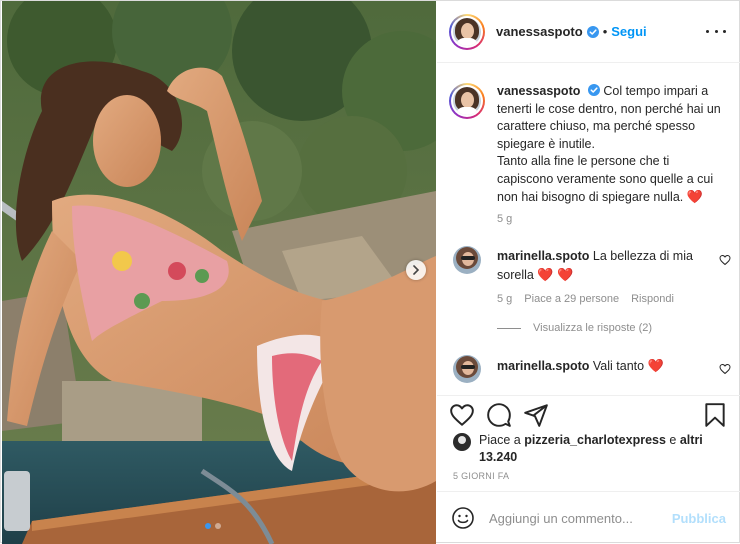 The width and height of the screenshot is (740, 544). I want to click on comment-icon, so click(499, 415).